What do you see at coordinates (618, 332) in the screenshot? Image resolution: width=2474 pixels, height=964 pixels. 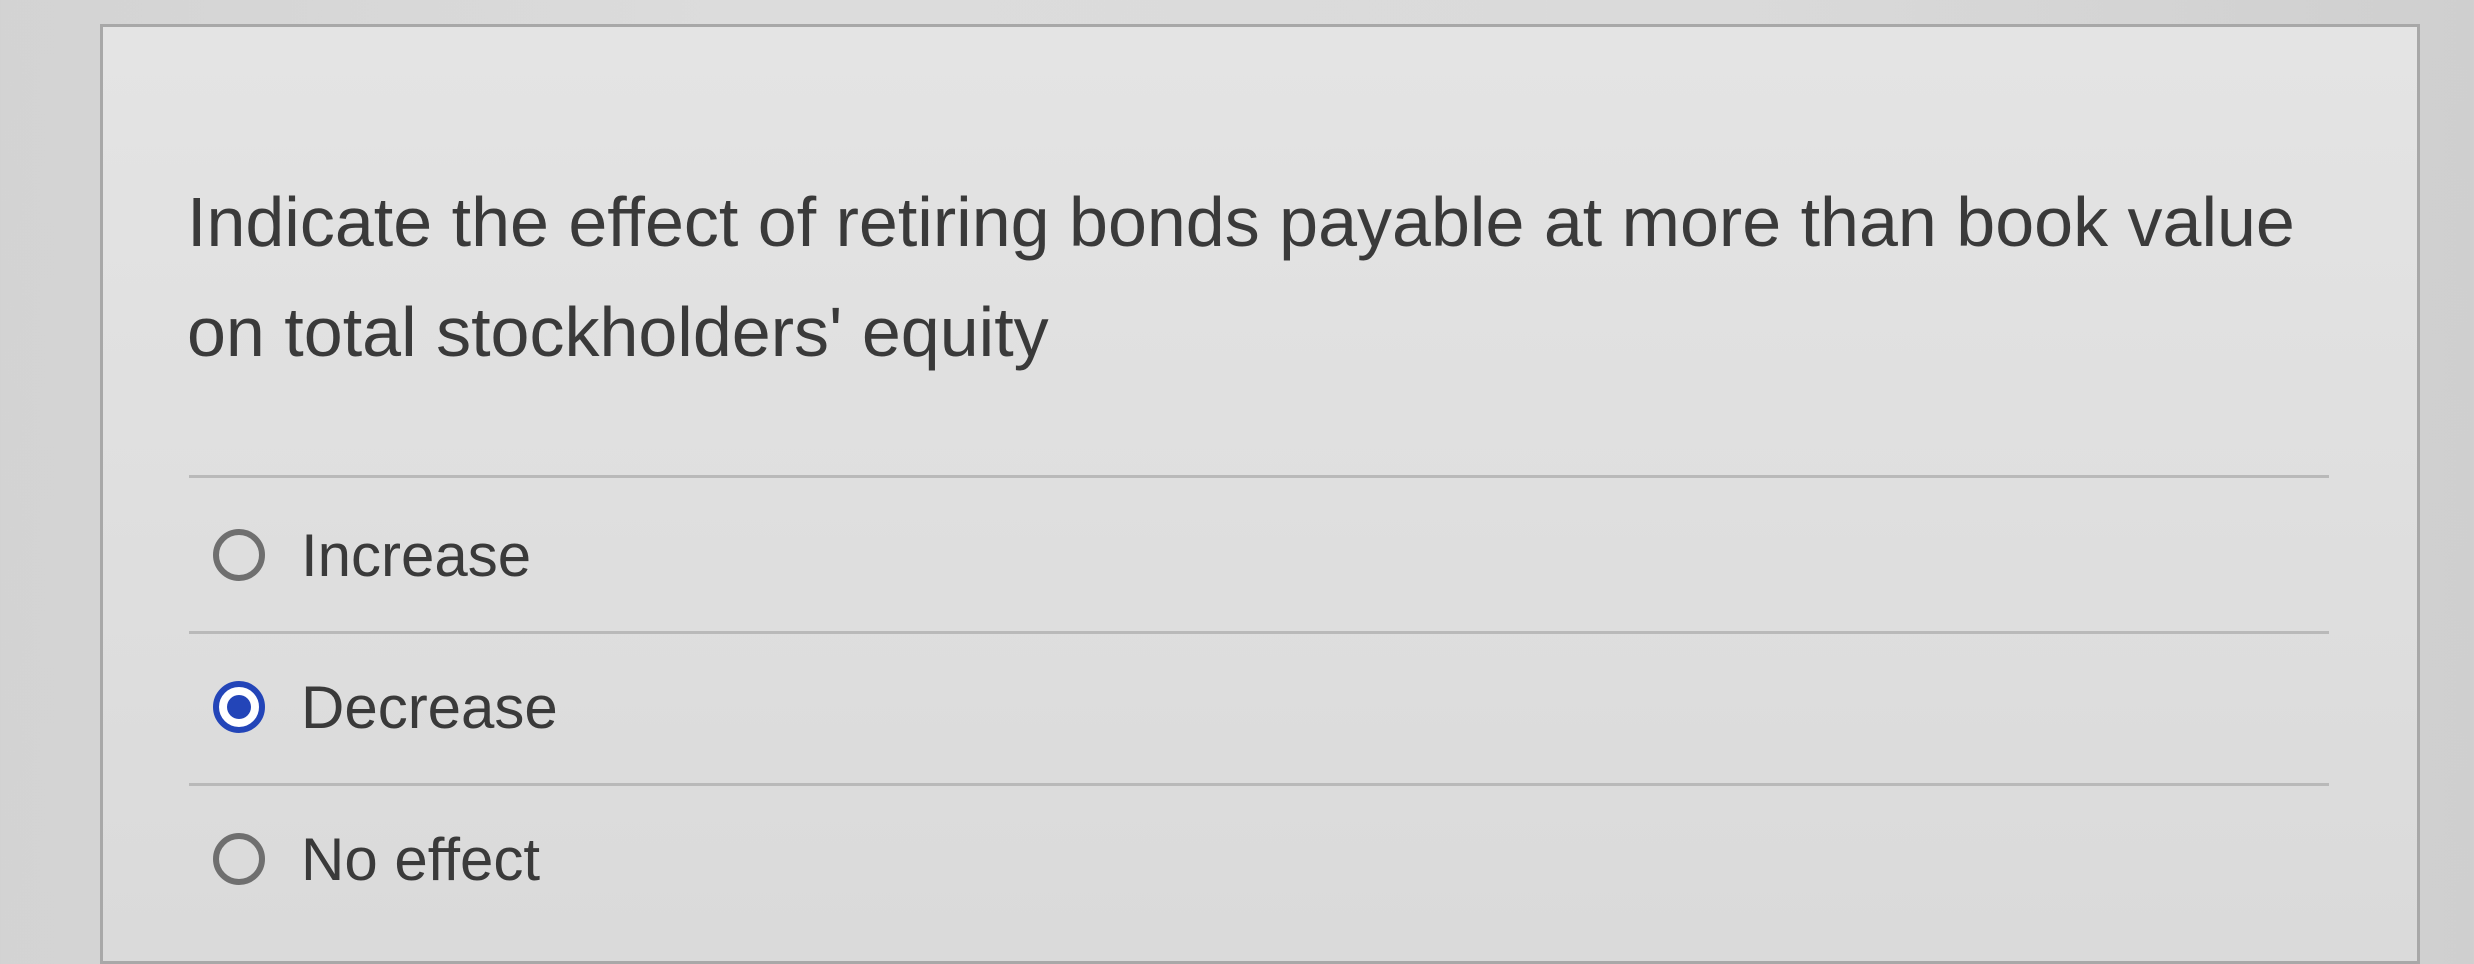 I see `question-line-2: on total stockholders' equity` at bounding box center [618, 332].